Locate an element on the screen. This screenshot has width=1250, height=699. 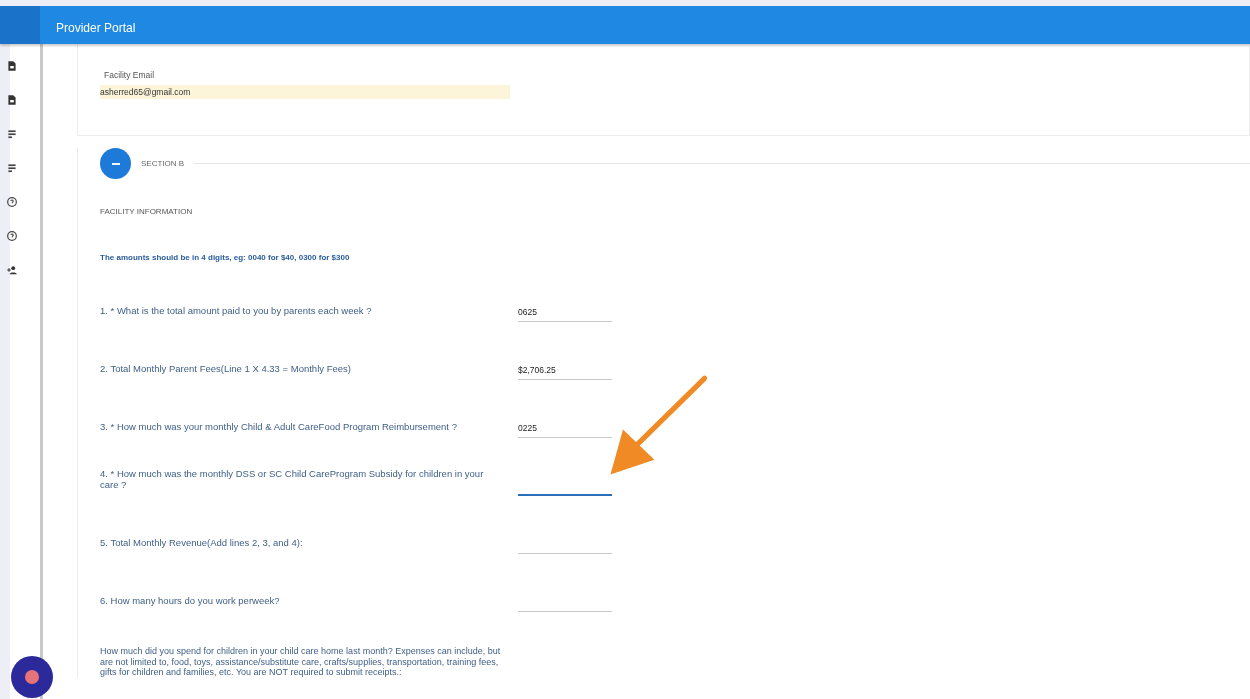
app-title: Provider Portal is located at coordinates (95, 27).